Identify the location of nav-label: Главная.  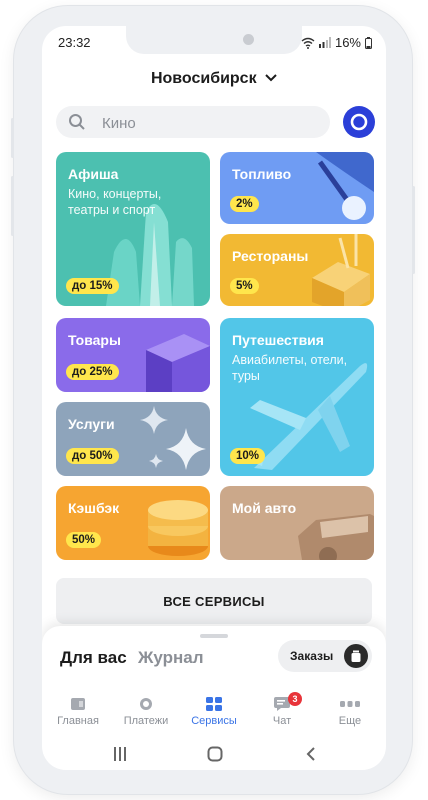
(78, 721).